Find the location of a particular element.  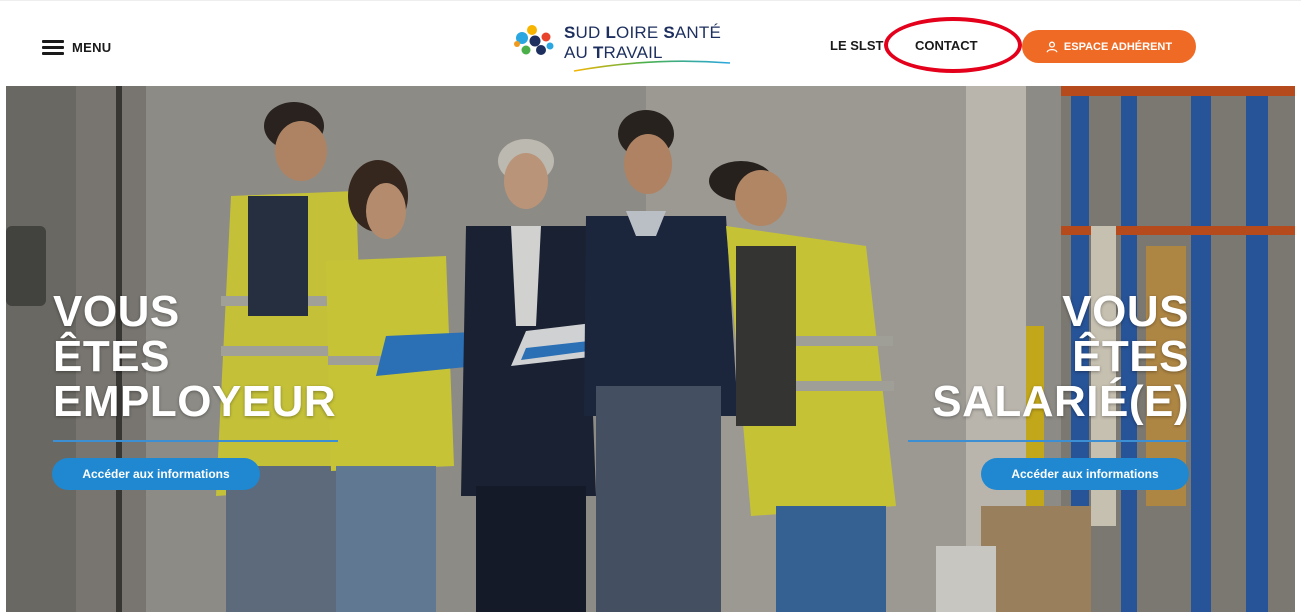

logo-mark-icon is located at coordinates (534, 40).